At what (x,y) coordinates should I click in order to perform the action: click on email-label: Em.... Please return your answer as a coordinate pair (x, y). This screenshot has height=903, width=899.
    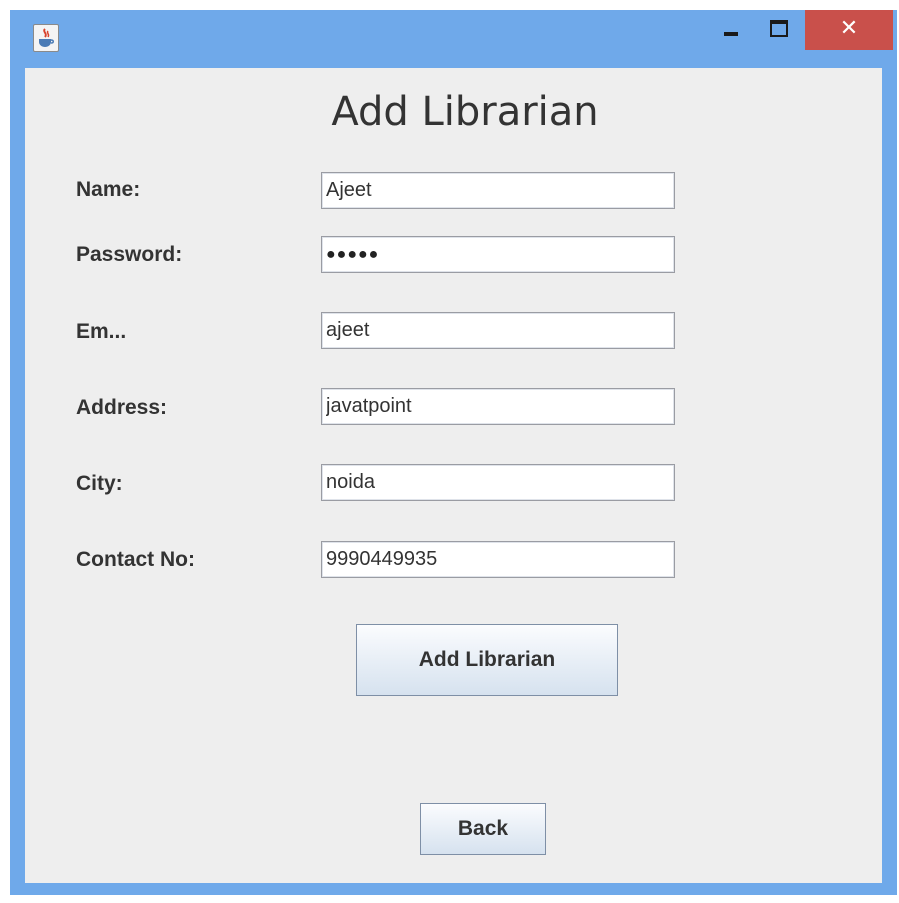
    Looking at the image, I should click on (101, 331).